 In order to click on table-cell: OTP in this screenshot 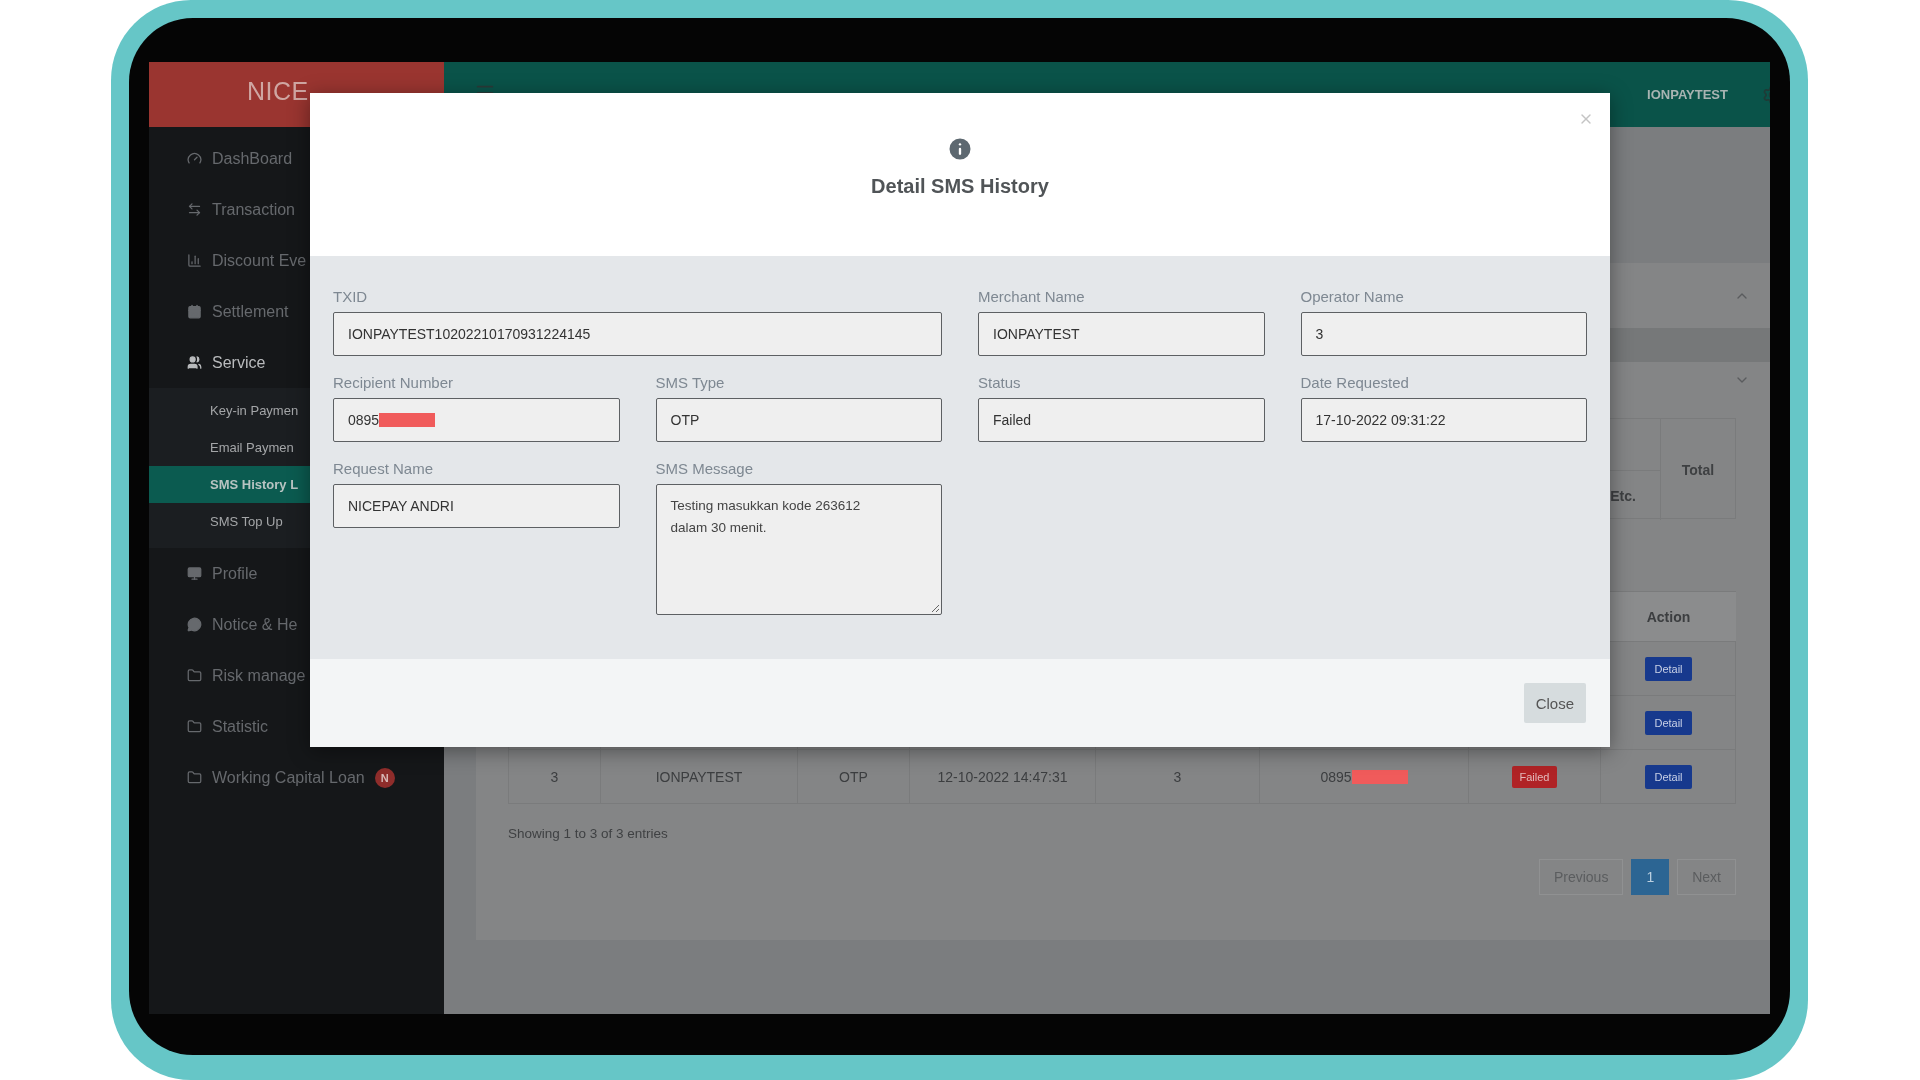, I will do `click(854, 776)`.